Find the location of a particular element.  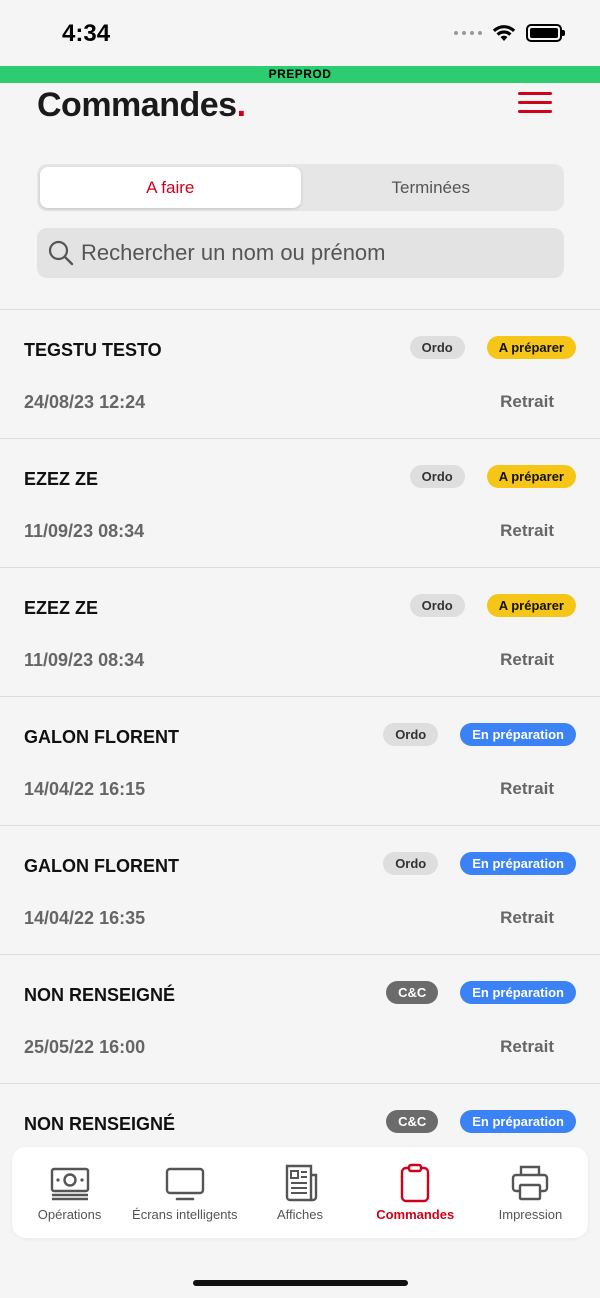

page-title: Commandes. is located at coordinates (141, 105).